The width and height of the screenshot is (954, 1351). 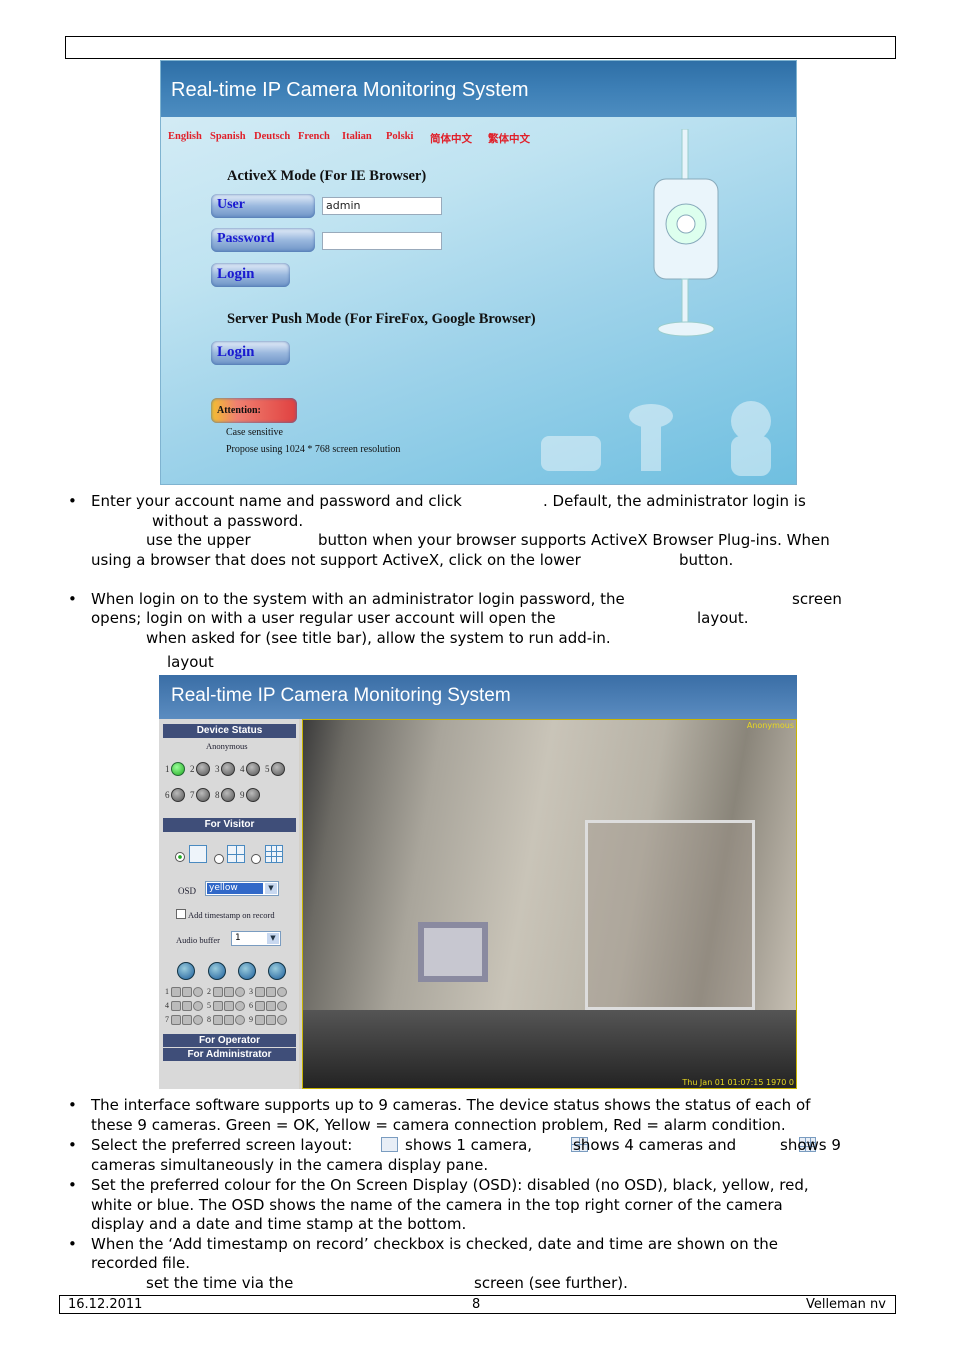 I want to click on text-line: use the upper, so click(x=198, y=540).